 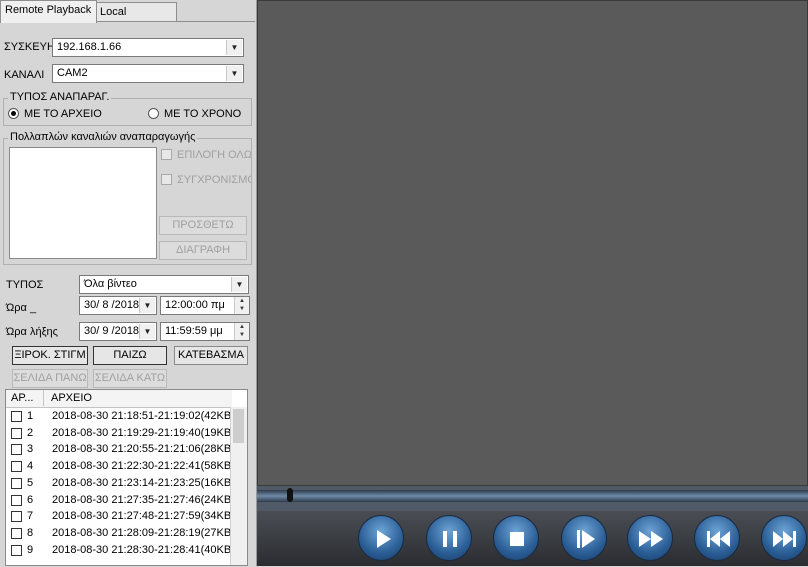 I want to click on channel-value: CAM2, so click(x=72, y=73).